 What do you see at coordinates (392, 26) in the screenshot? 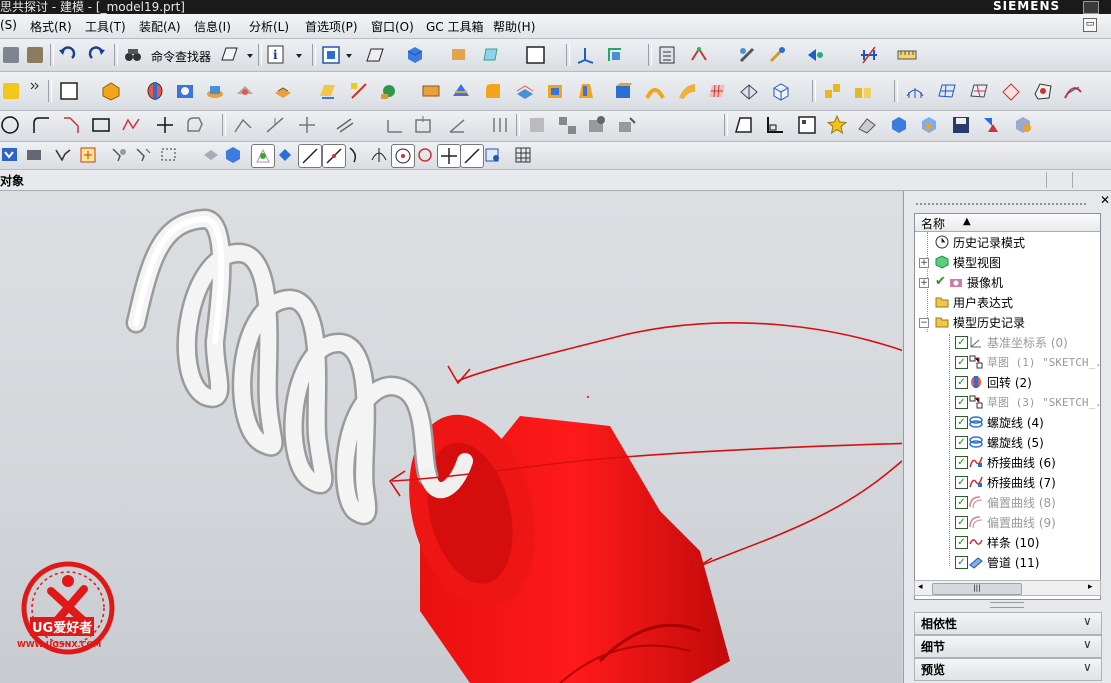
I see `menu-item-window: 窗口(O)` at bounding box center [392, 26].